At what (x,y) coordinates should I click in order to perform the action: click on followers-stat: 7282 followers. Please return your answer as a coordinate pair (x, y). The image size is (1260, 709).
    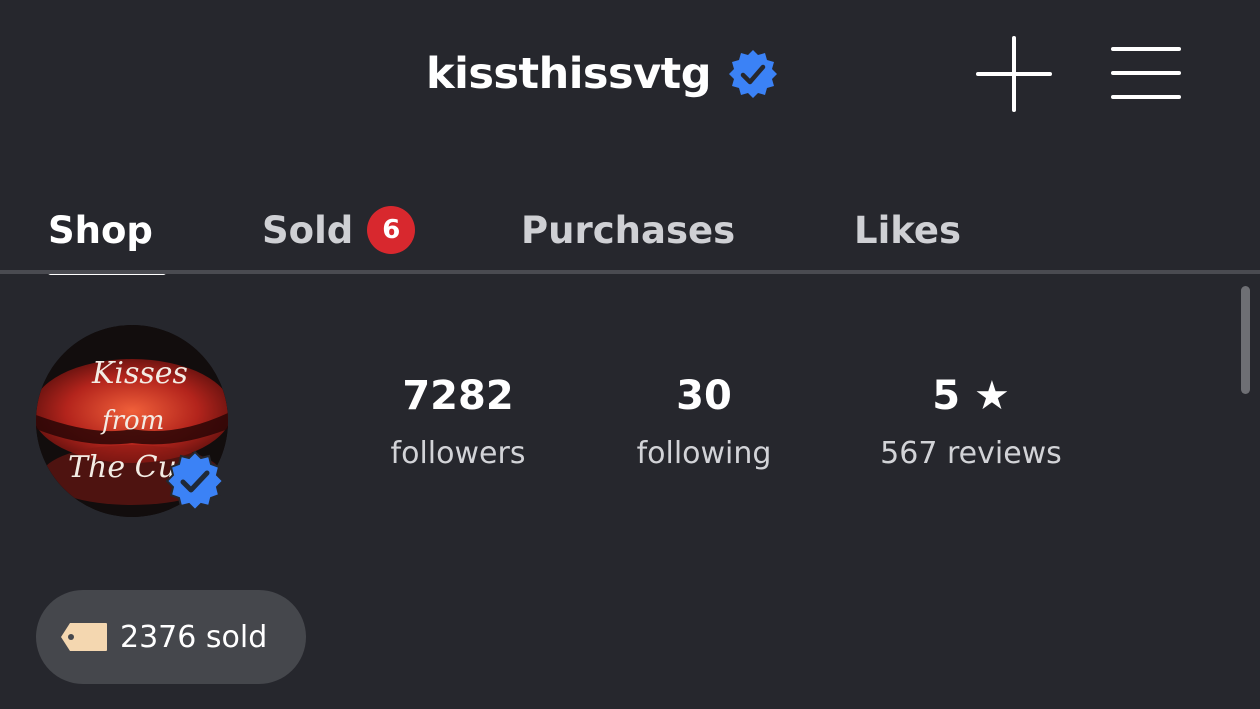
    Looking at the image, I should click on (458, 421).